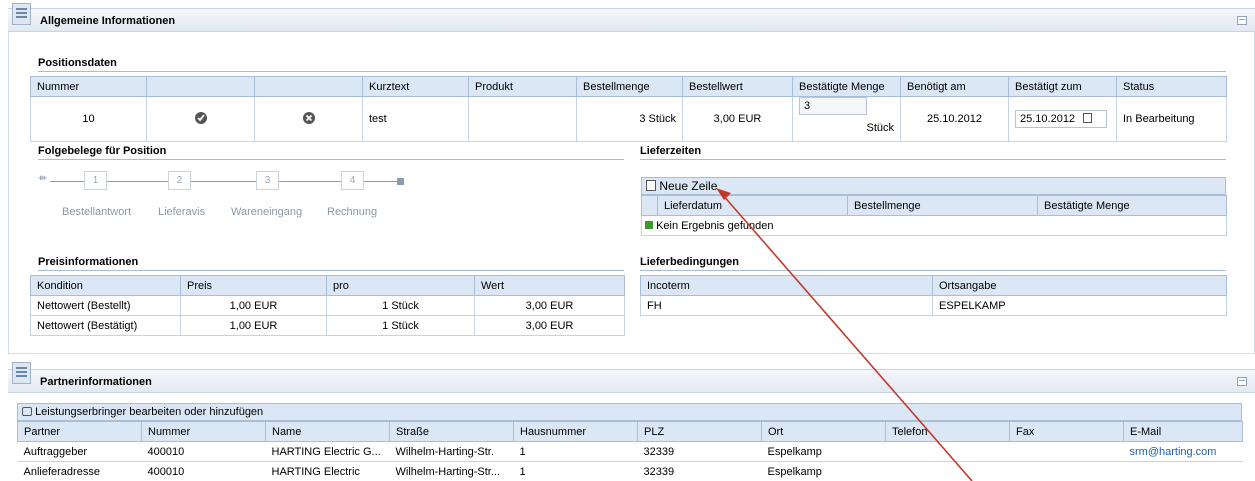  What do you see at coordinates (79, 471) in the screenshot?
I see `cell: Anlieferadresse` at bounding box center [79, 471].